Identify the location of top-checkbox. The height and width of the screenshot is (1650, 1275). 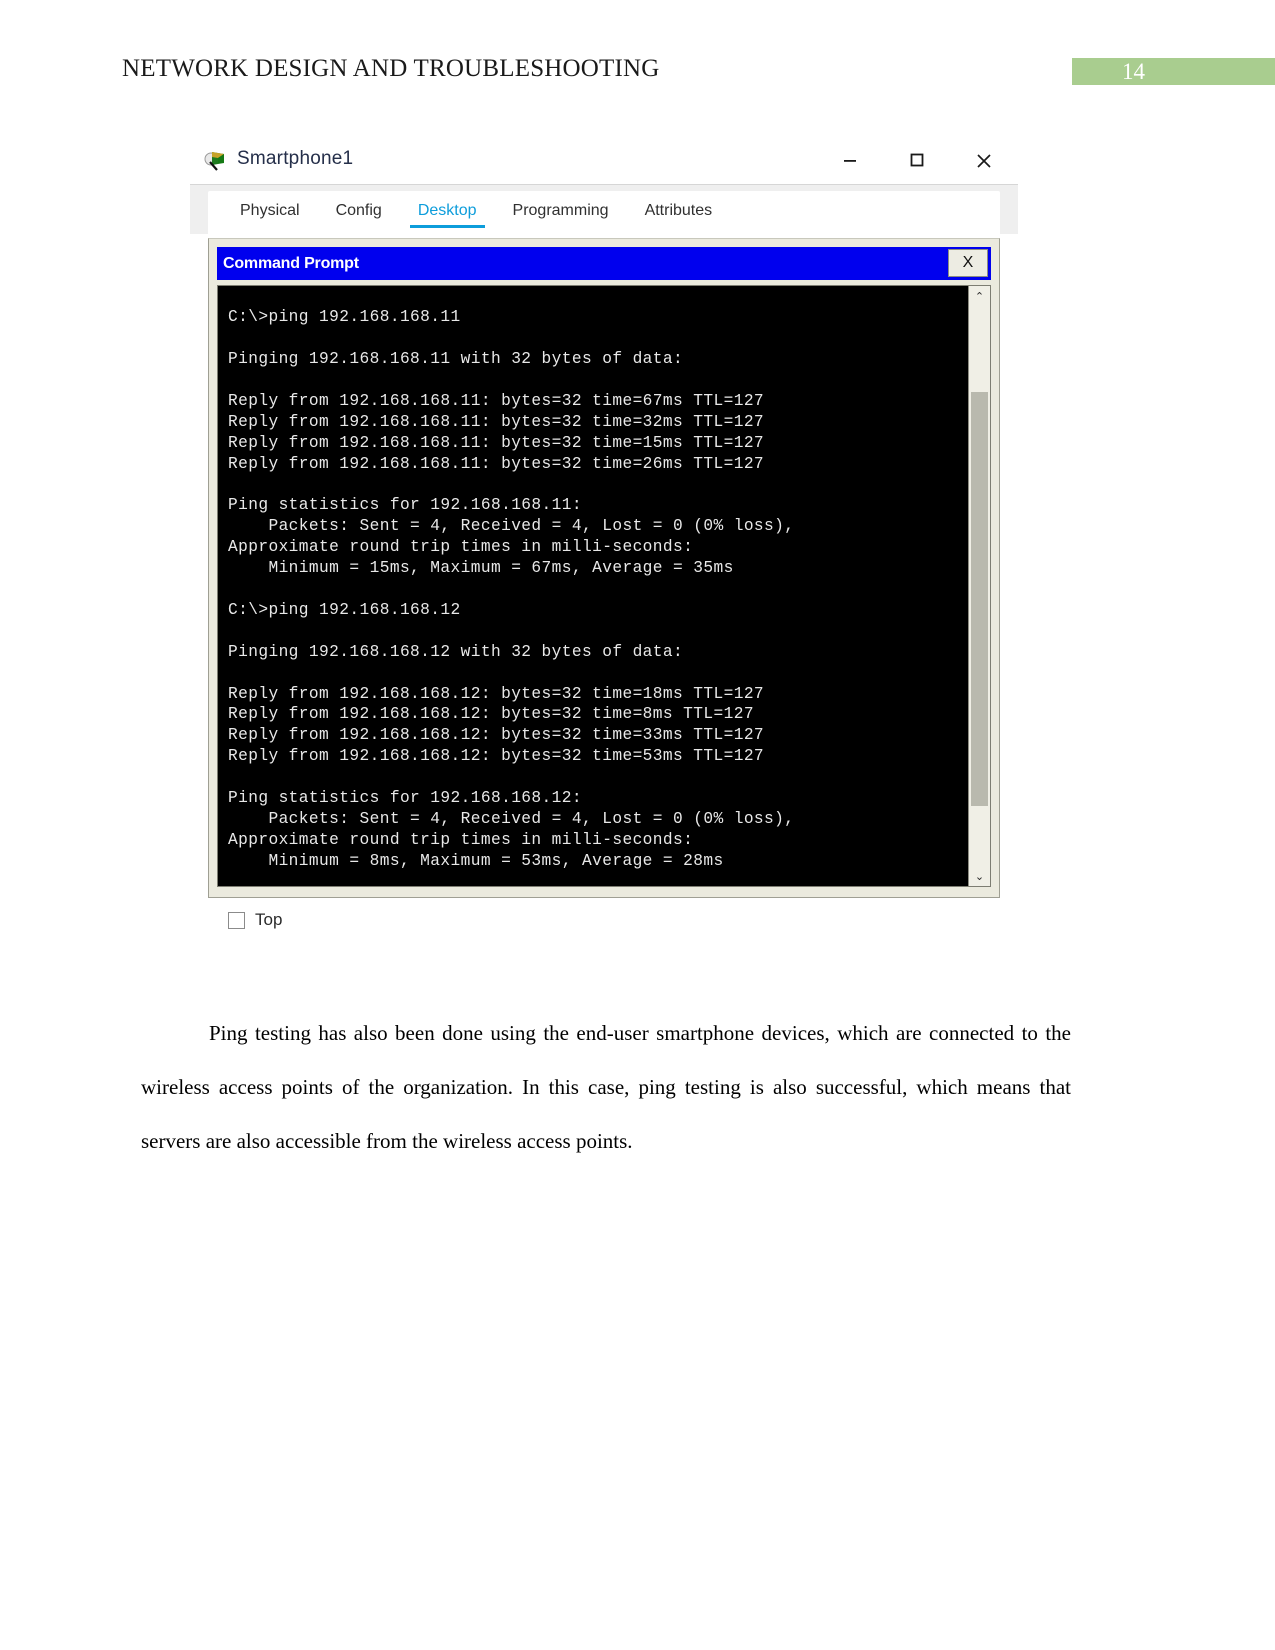
(236, 920).